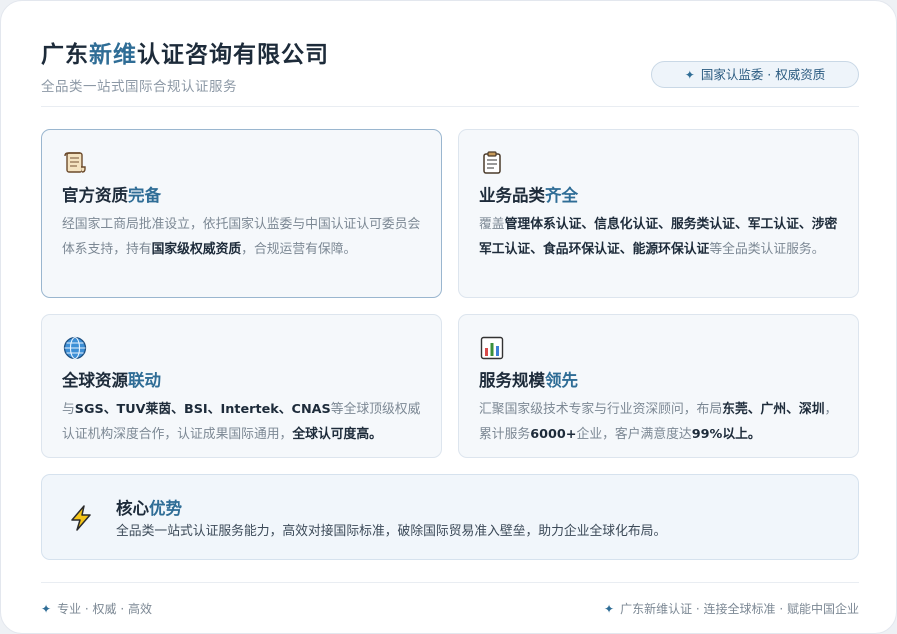 The image size is (897, 634). Describe the element at coordinates (450, 599) in the screenshot. I see `footer: ✦ 专业 · 权威 · 高效 ✦ 广东新维认证 · 连接全球标准 · 赋能中国企业` at that location.